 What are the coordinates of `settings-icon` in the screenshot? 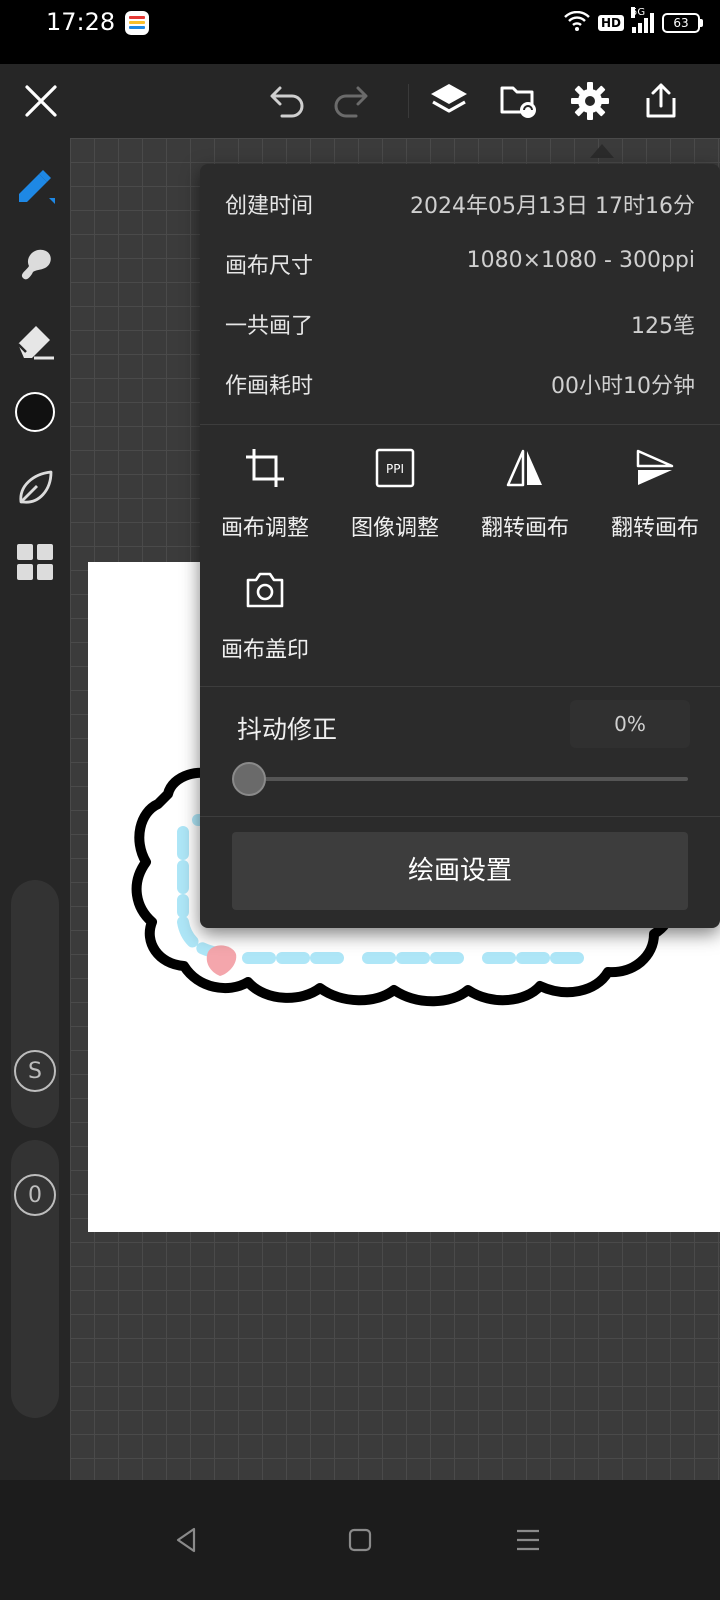 It's located at (590, 101).